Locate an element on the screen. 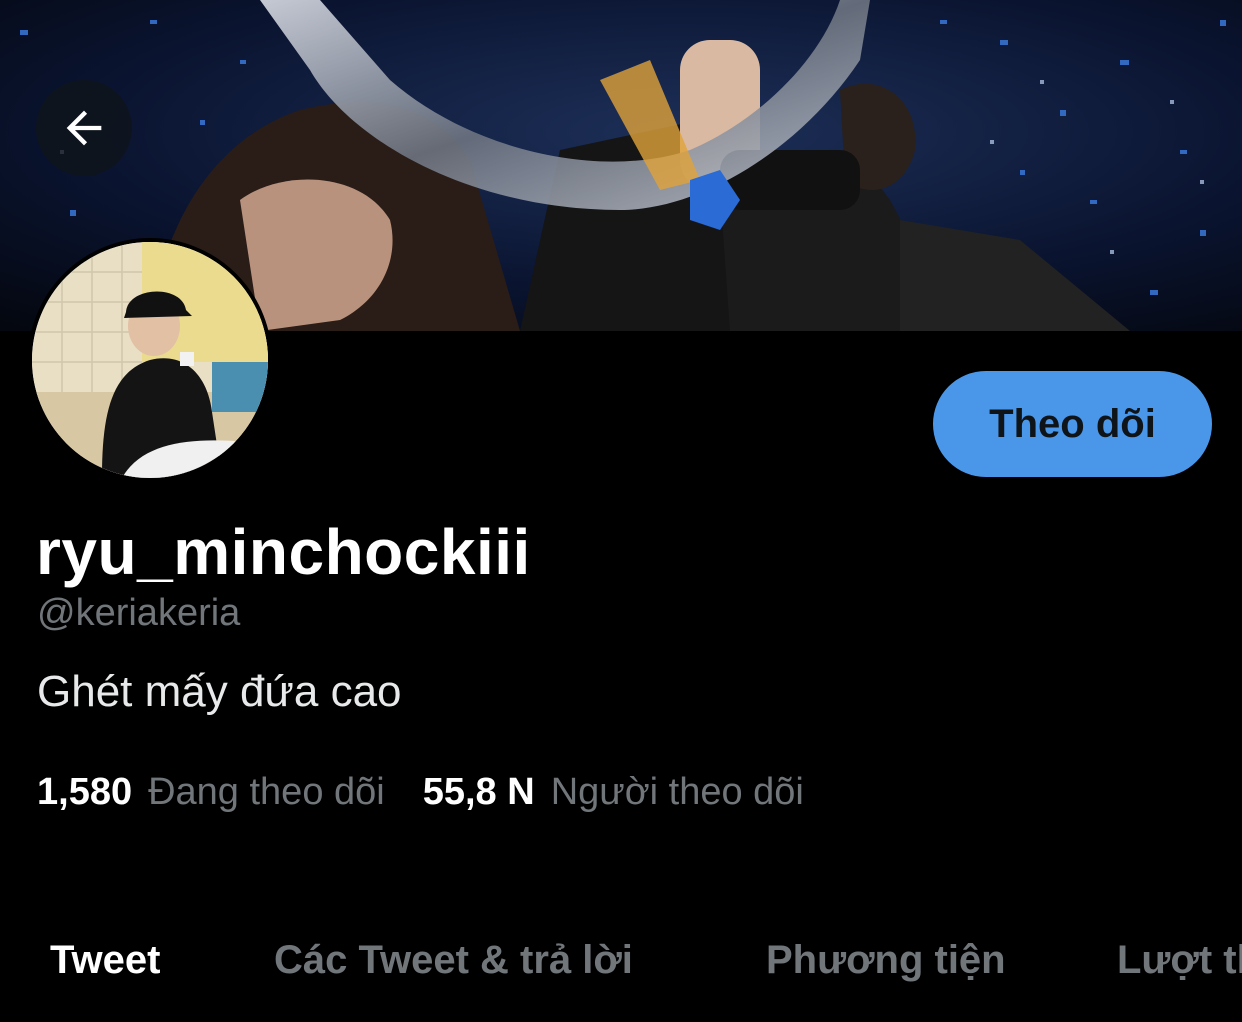  avatar is located at coordinates (150, 360).